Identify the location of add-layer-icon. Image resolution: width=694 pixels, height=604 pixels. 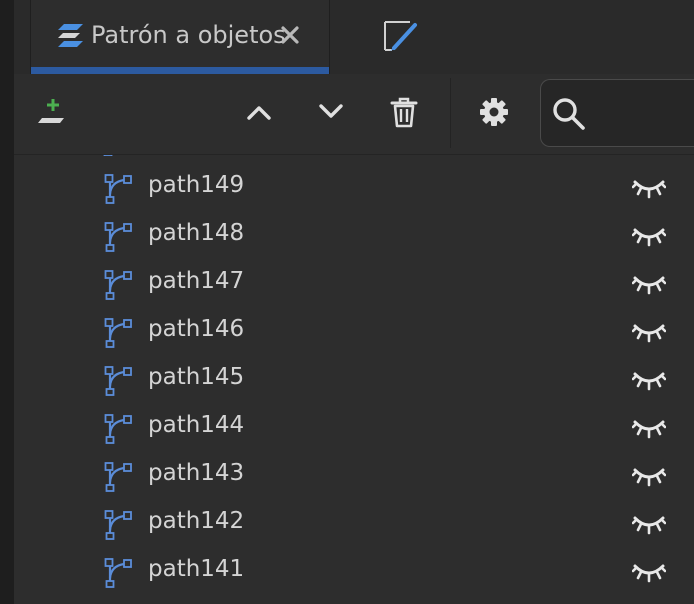
(51, 111).